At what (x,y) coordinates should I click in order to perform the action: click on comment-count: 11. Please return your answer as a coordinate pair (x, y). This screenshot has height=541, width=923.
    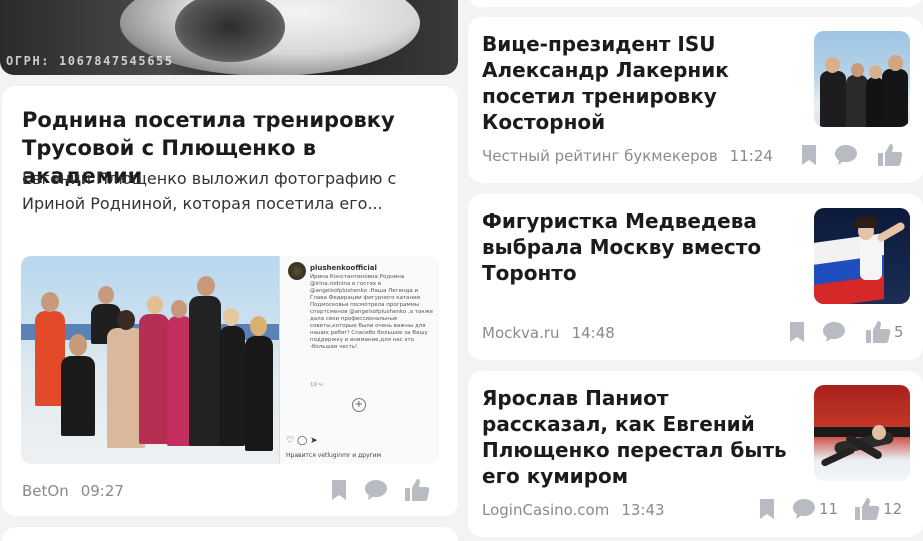
    Looking at the image, I should click on (829, 509).